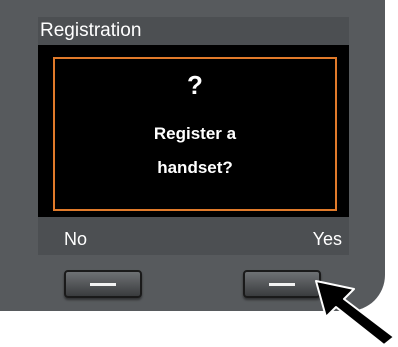 The width and height of the screenshot is (398, 347). What do you see at coordinates (355, 313) in the screenshot?
I see `pointer-arrow-icon` at bounding box center [355, 313].